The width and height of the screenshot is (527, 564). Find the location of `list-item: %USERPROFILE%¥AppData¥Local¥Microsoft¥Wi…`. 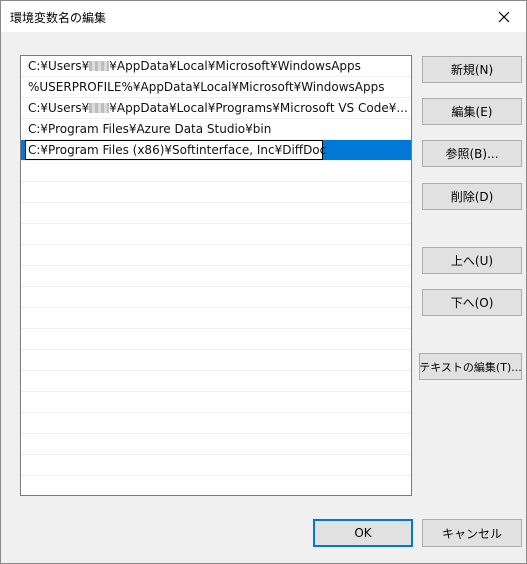

list-item: %USERPROFILE%¥AppData¥Local¥Microsoft¥Wi… is located at coordinates (216, 87).